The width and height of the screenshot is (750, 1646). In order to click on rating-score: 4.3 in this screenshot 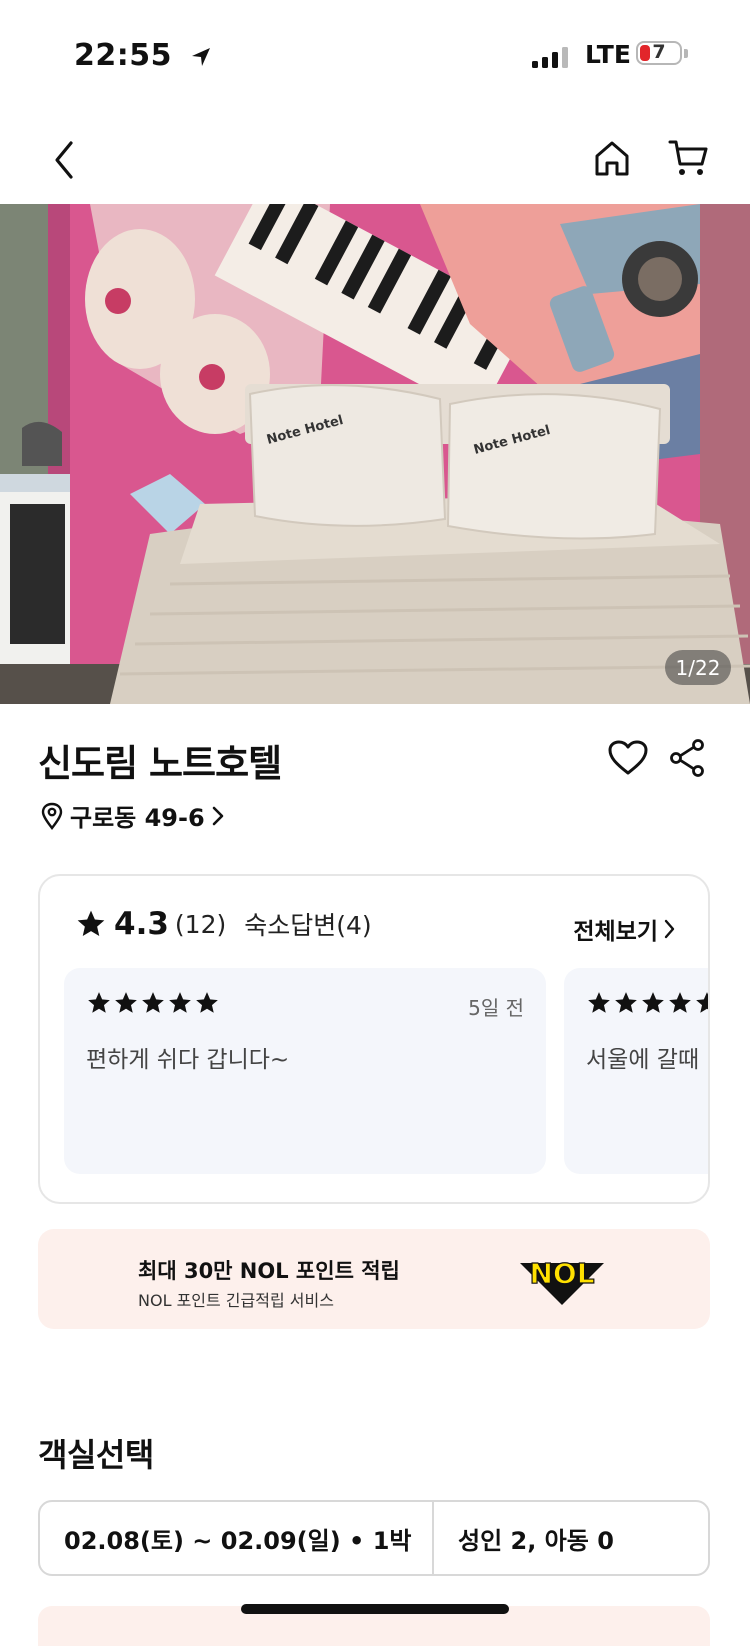, I will do `click(141, 924)`.